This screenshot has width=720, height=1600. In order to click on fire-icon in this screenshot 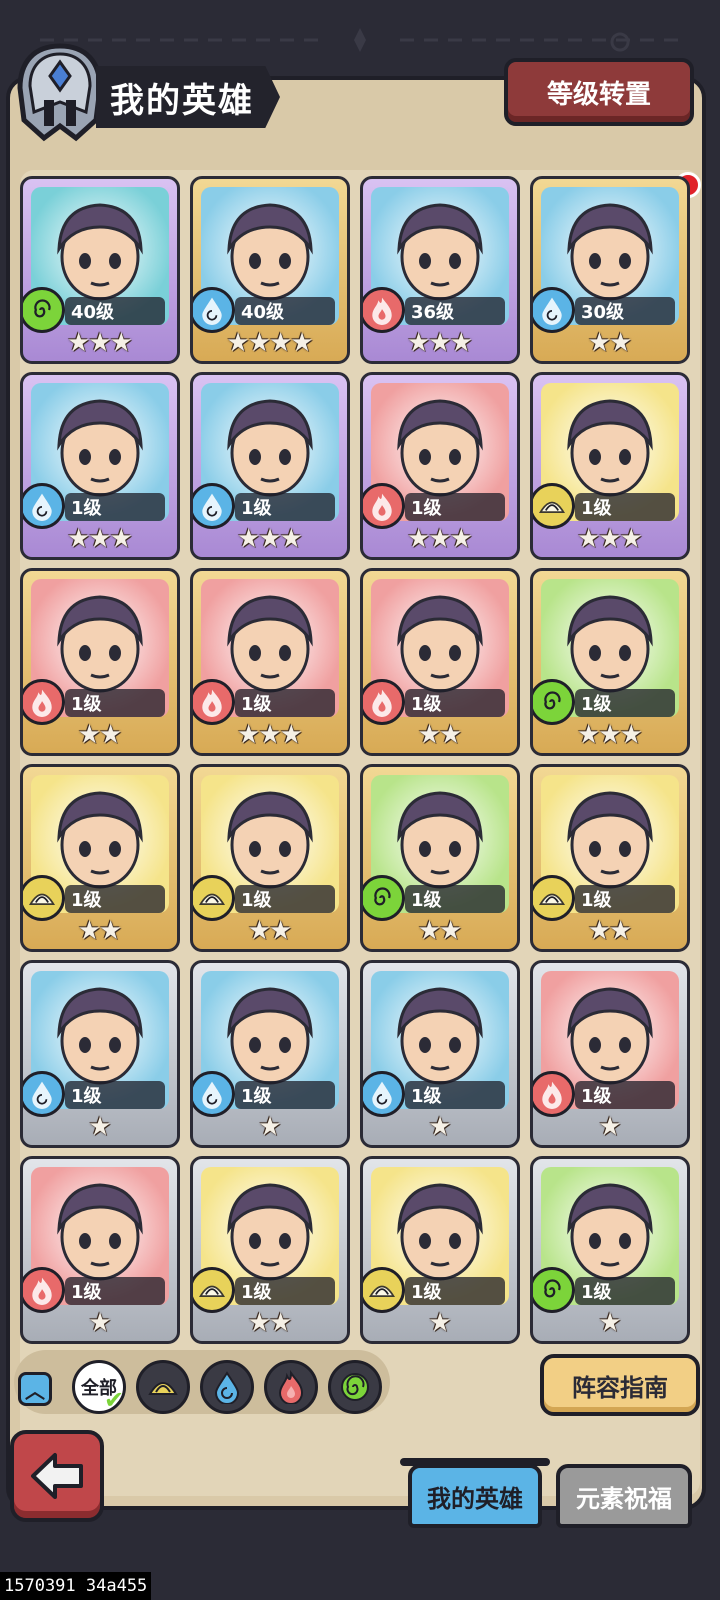, I will do `click(291, 1387)`.